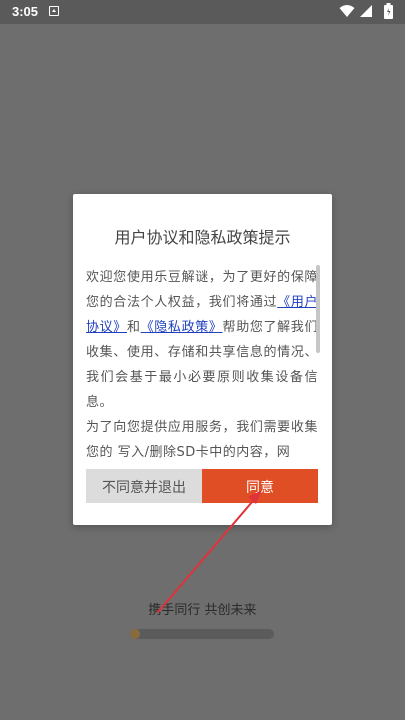 The height and width of the screenshot is (720, 405). I want to click on status-bar: 3:05, so click(202, 12).